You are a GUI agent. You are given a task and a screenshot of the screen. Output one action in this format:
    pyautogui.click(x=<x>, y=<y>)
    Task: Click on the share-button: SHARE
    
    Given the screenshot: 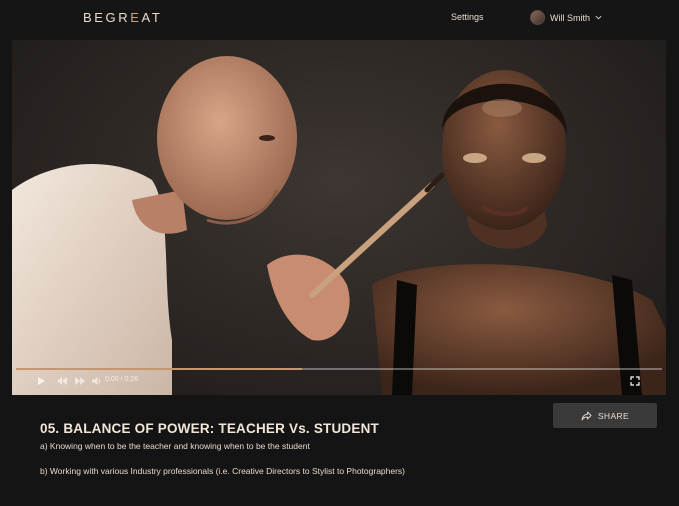 What is the action you would take?
    pyautogui.click(x=605, y=415)
    